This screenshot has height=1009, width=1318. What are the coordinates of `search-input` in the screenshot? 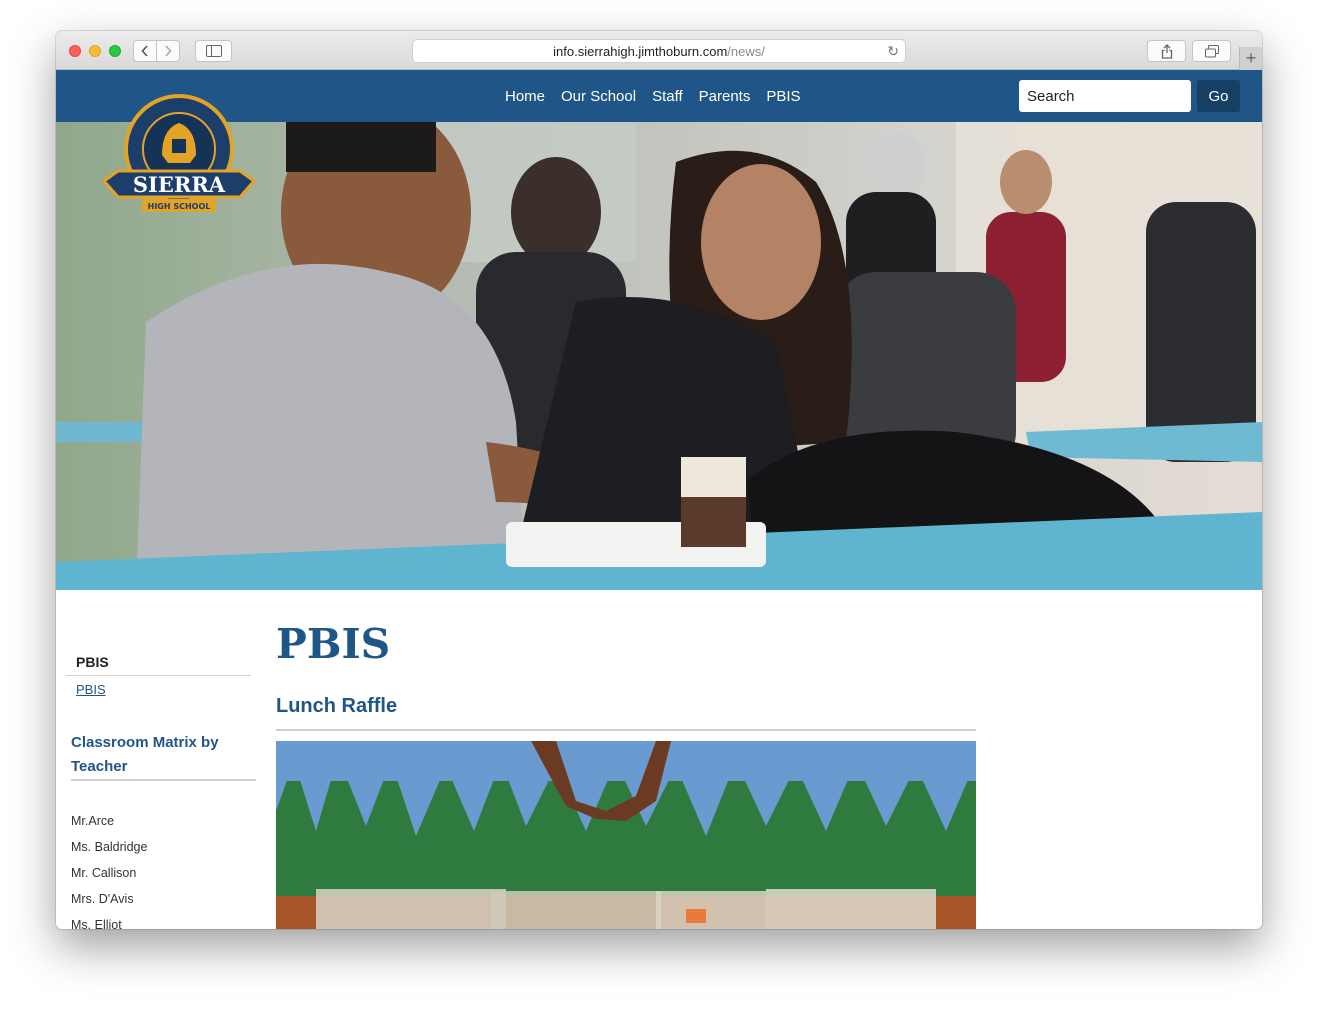 It's located at (1105, 96).